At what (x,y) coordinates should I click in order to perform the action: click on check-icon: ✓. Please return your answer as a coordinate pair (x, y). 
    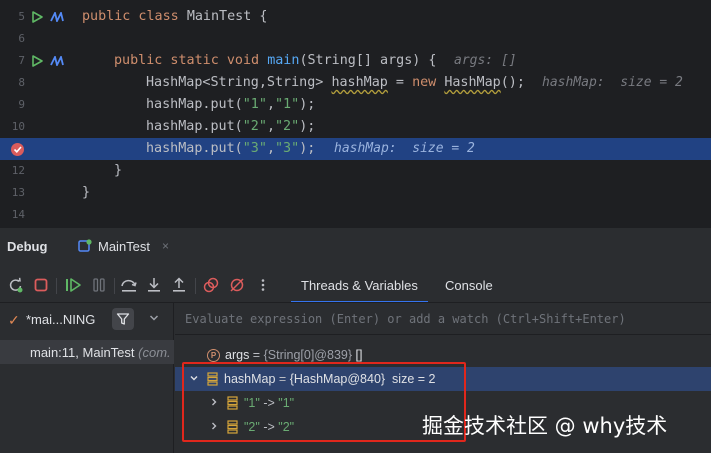
    Looking at the image, I should click on (14, 320).